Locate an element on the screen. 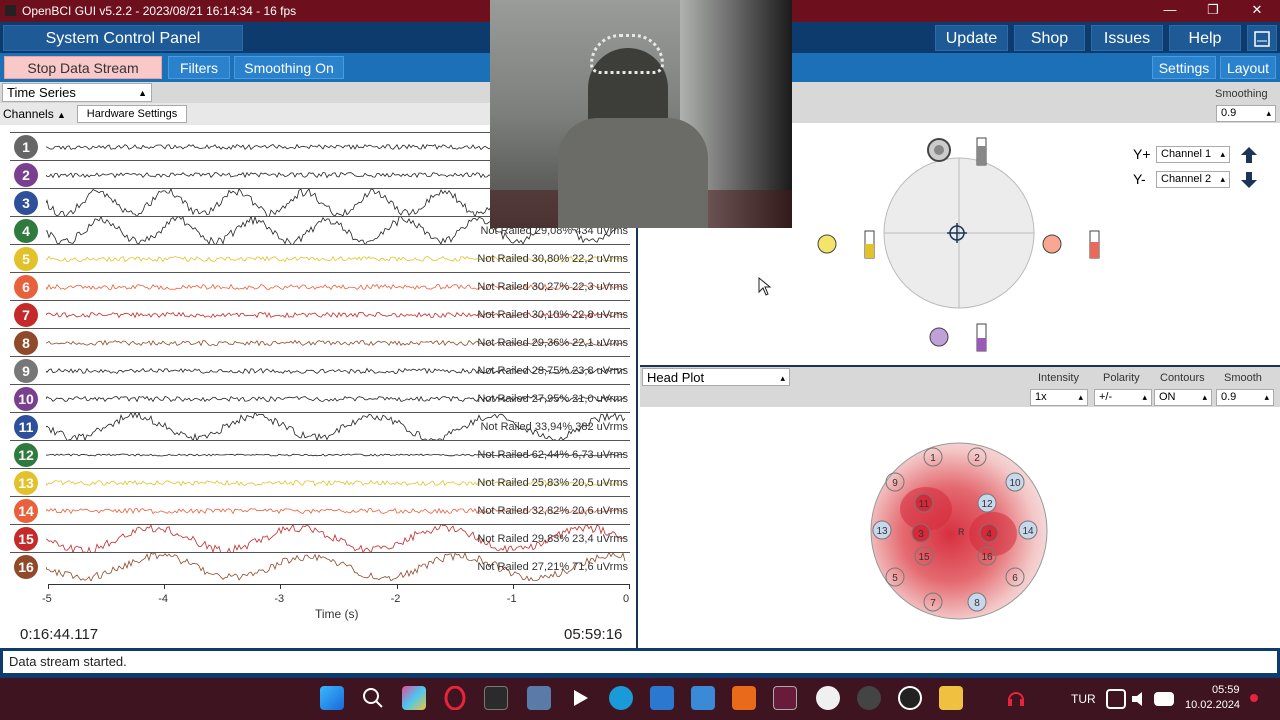  stop-data-stream-button: Stop Data Stream is located at coordinates (83, 67).